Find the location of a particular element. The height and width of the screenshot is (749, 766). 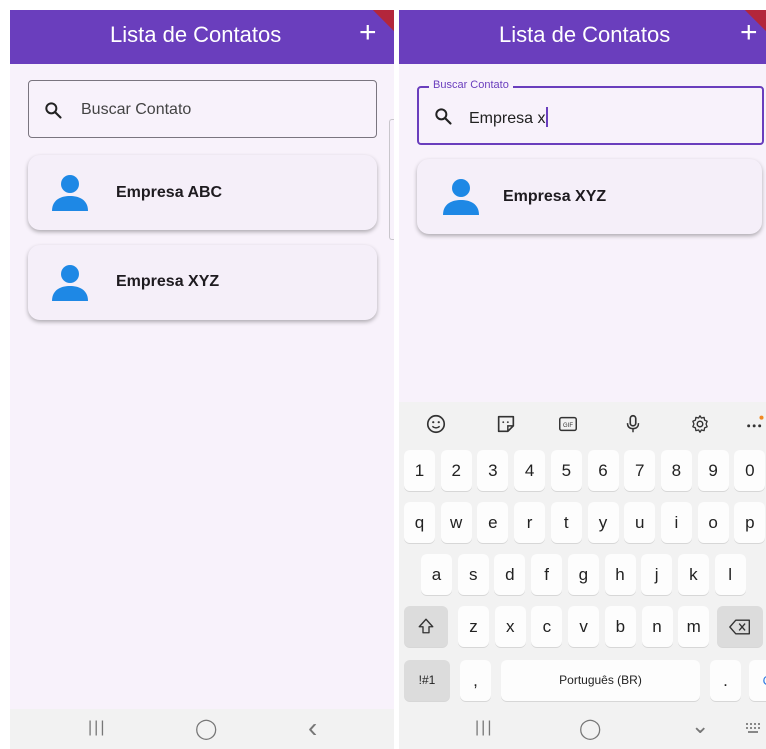

symbols-key: !#1 is located at coordinates (427, 680).